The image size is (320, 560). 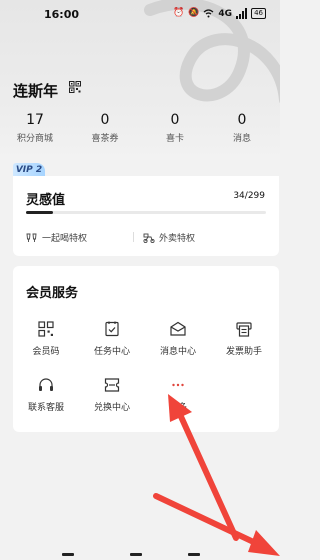 What do you see at coordinates (62, 14) in the screenshot?
I see `status-time: 16:00` at bounding box center [62, 14].